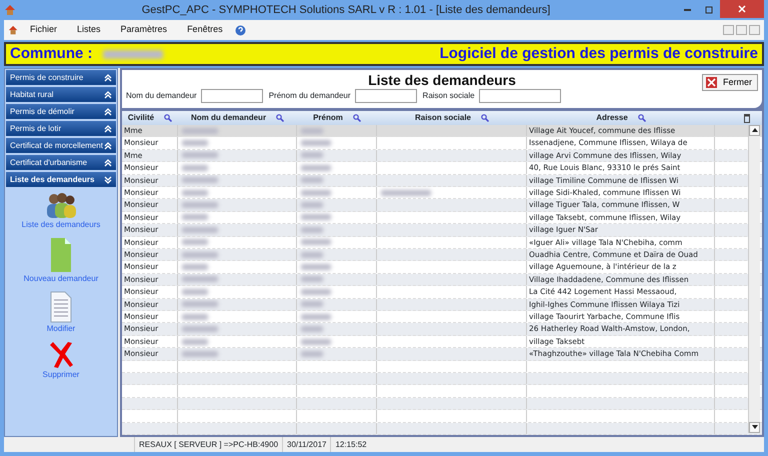 This screenshot has width=768, height=456. Describe the element at coordinates (709, 10) in the screenshot. I see `maximize-icon` at that location.